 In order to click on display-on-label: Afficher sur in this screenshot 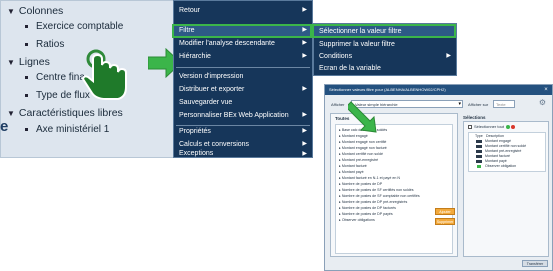, I will do `click(478, 104)`.